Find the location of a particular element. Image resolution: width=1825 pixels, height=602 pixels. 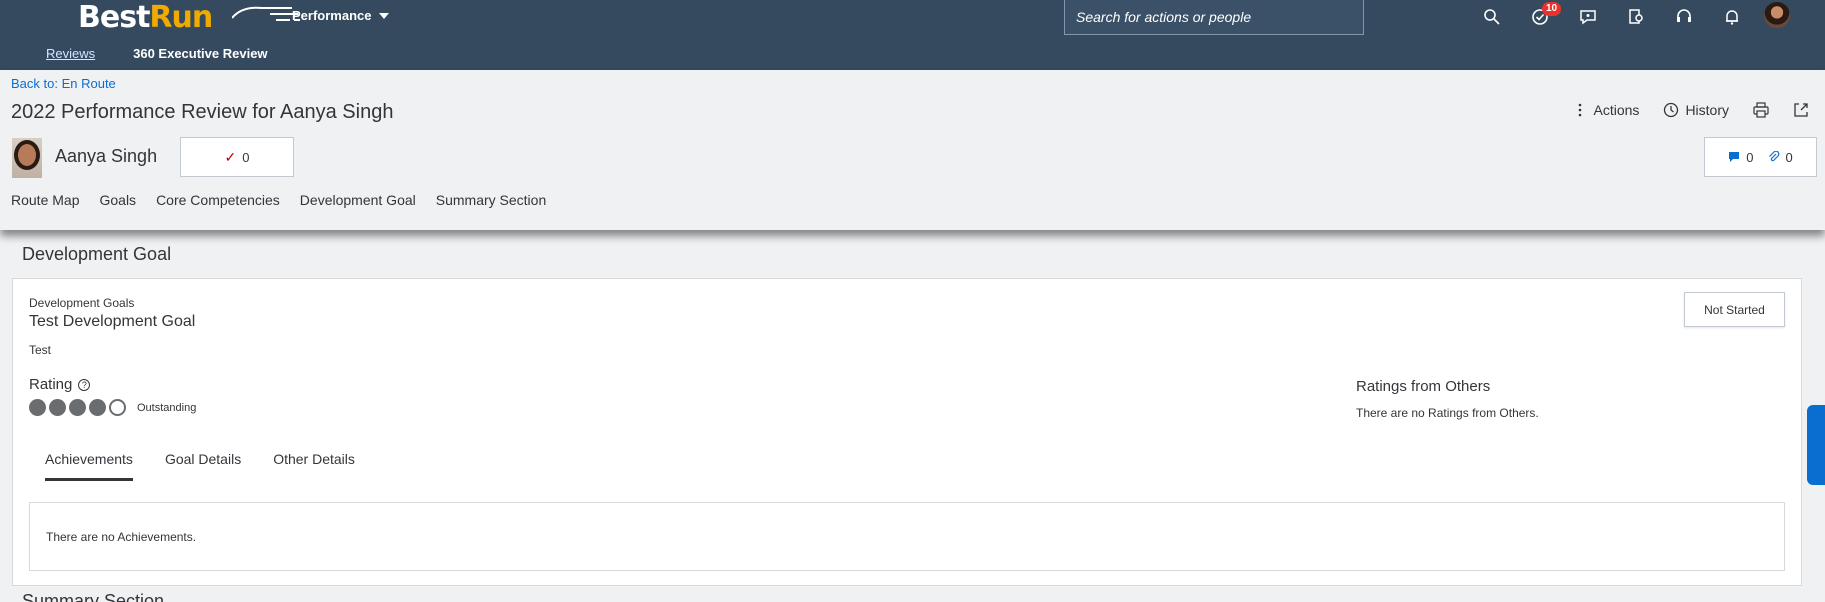

export-button is located at coordinates (1801, 110).